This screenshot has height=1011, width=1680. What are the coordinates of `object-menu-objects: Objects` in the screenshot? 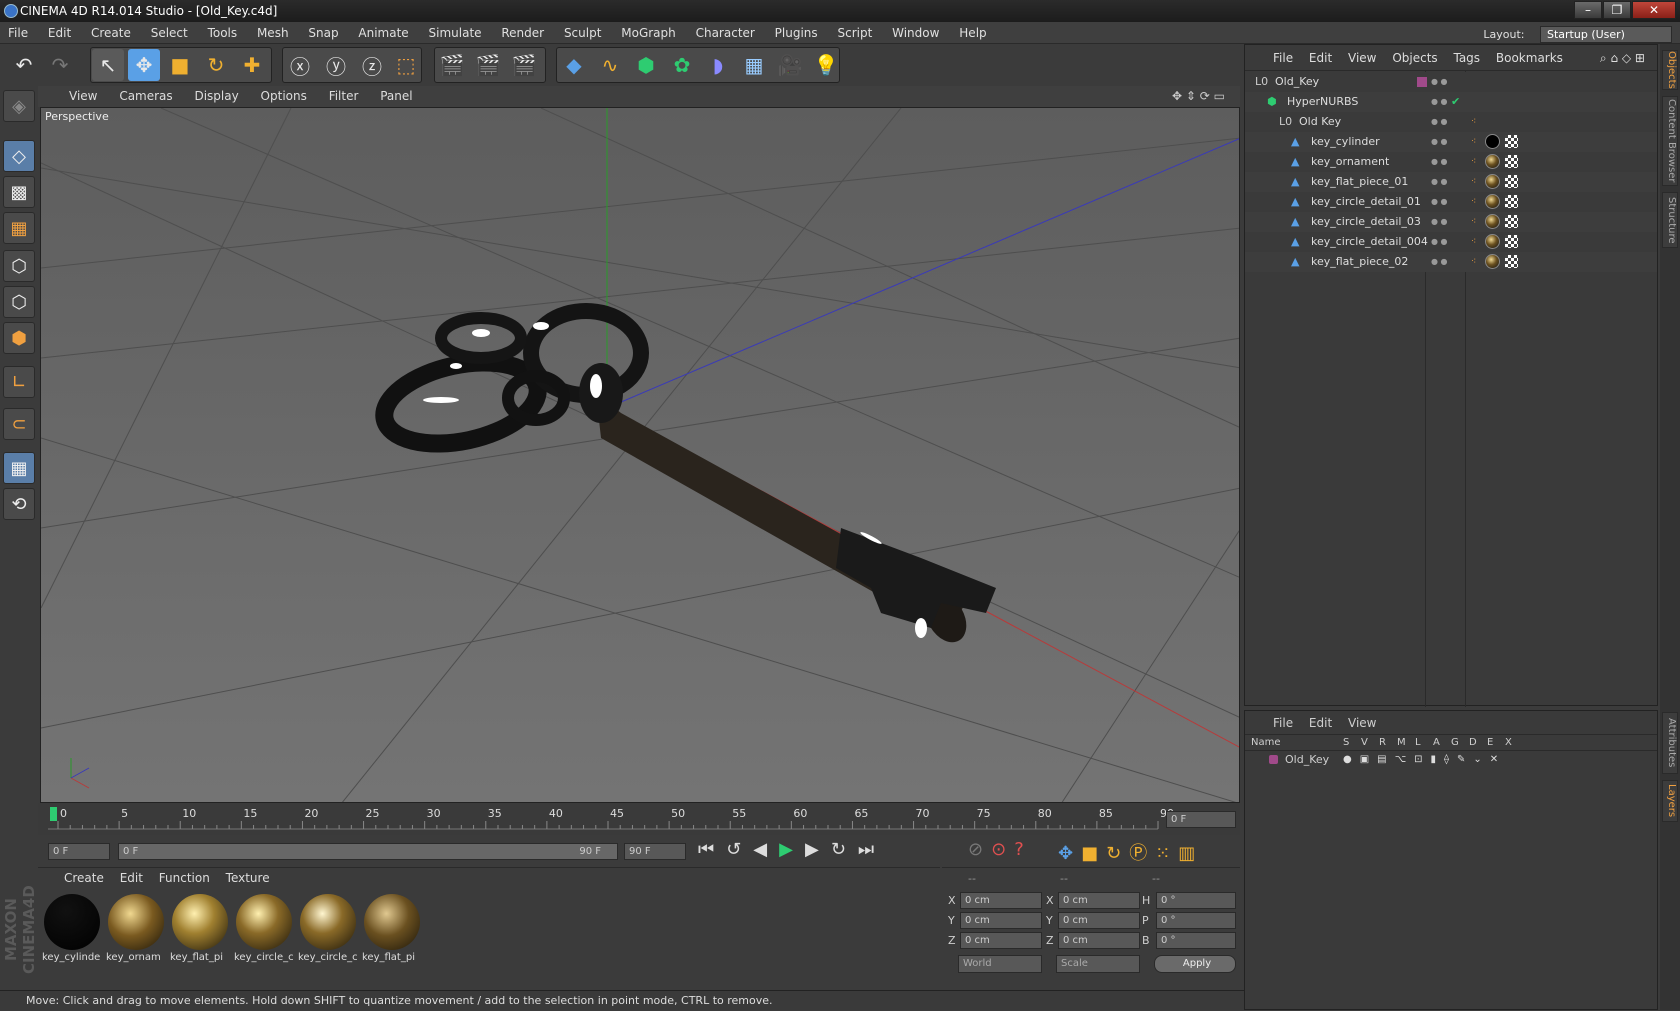 It's located at (1414, 58).